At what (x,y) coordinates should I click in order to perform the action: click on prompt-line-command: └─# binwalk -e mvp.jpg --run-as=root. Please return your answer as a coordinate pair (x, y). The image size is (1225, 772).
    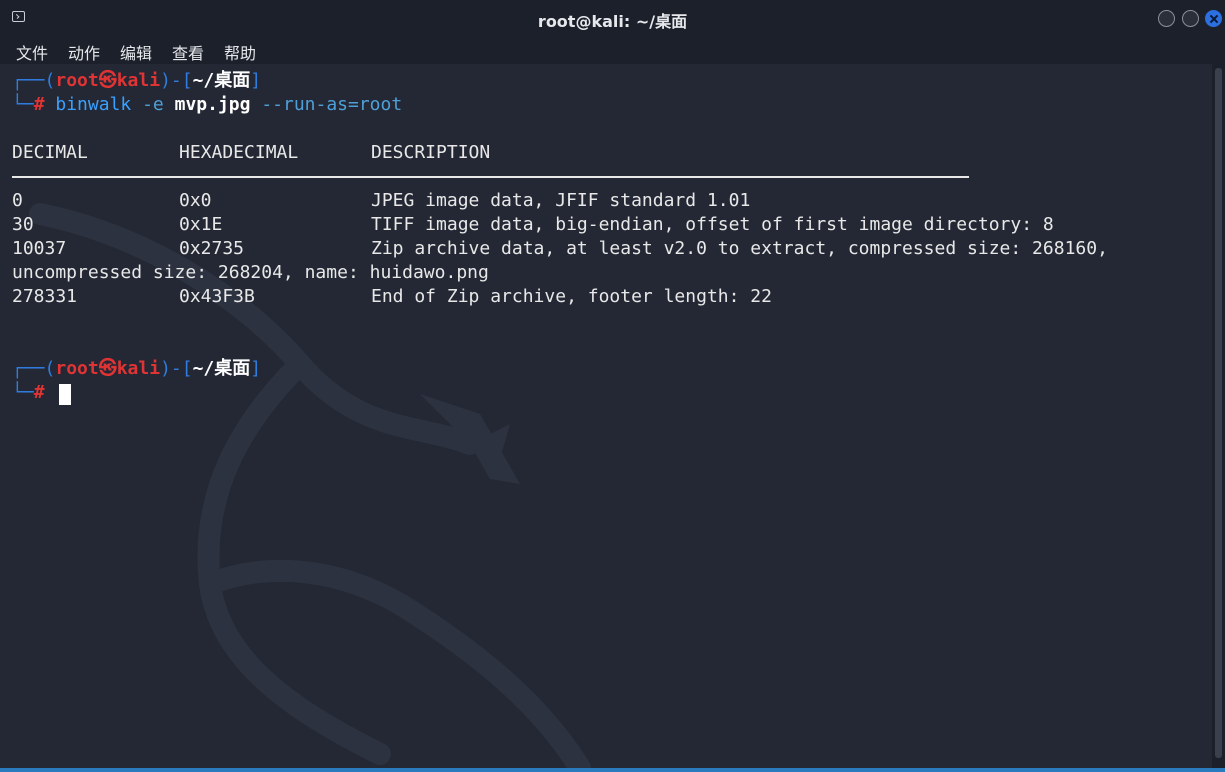
    Looking at the image, I should click on (207, 105).